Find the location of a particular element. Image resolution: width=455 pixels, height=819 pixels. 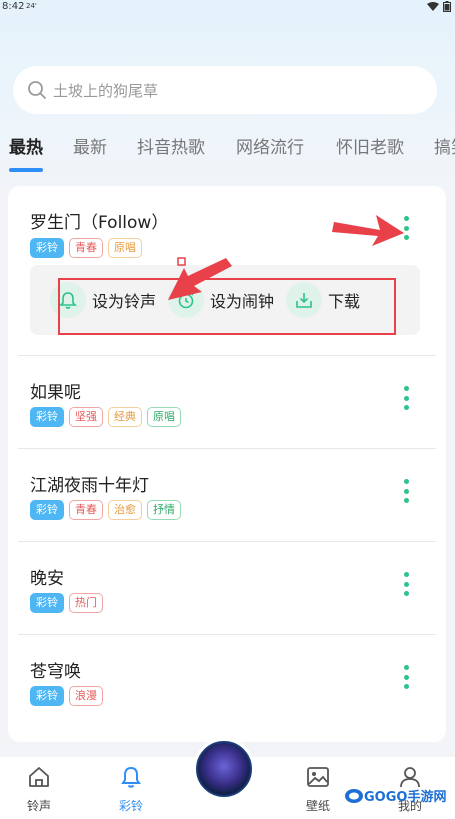

nav-ringtone-label: 铃声 is located at coordinates (38, 806).